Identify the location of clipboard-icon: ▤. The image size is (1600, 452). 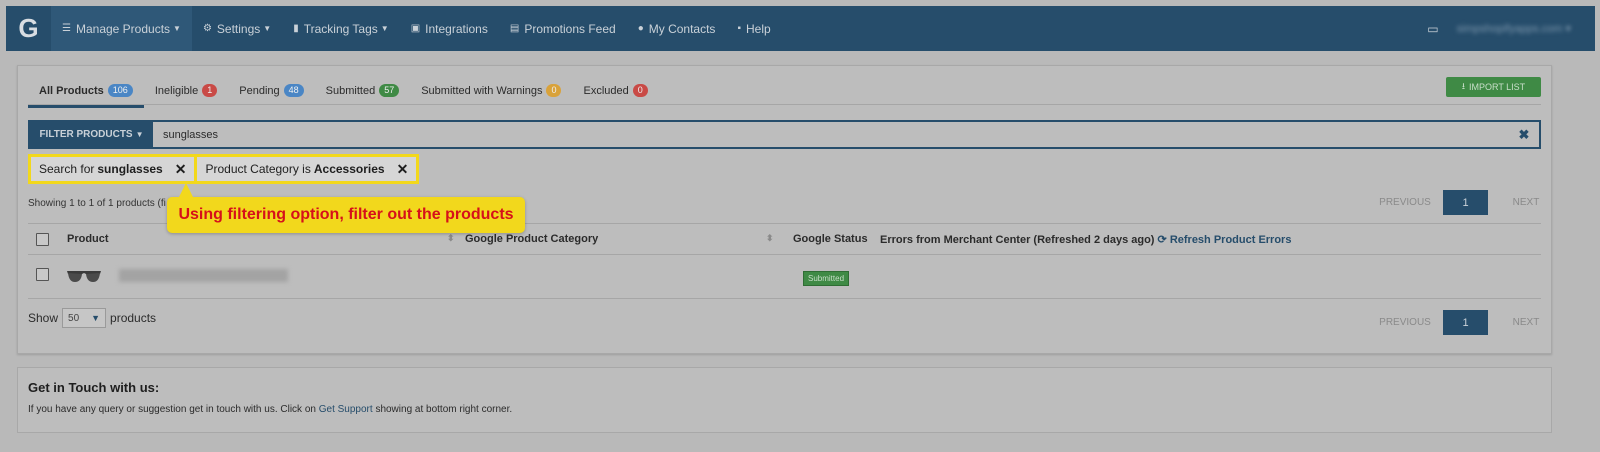
(514, 28).